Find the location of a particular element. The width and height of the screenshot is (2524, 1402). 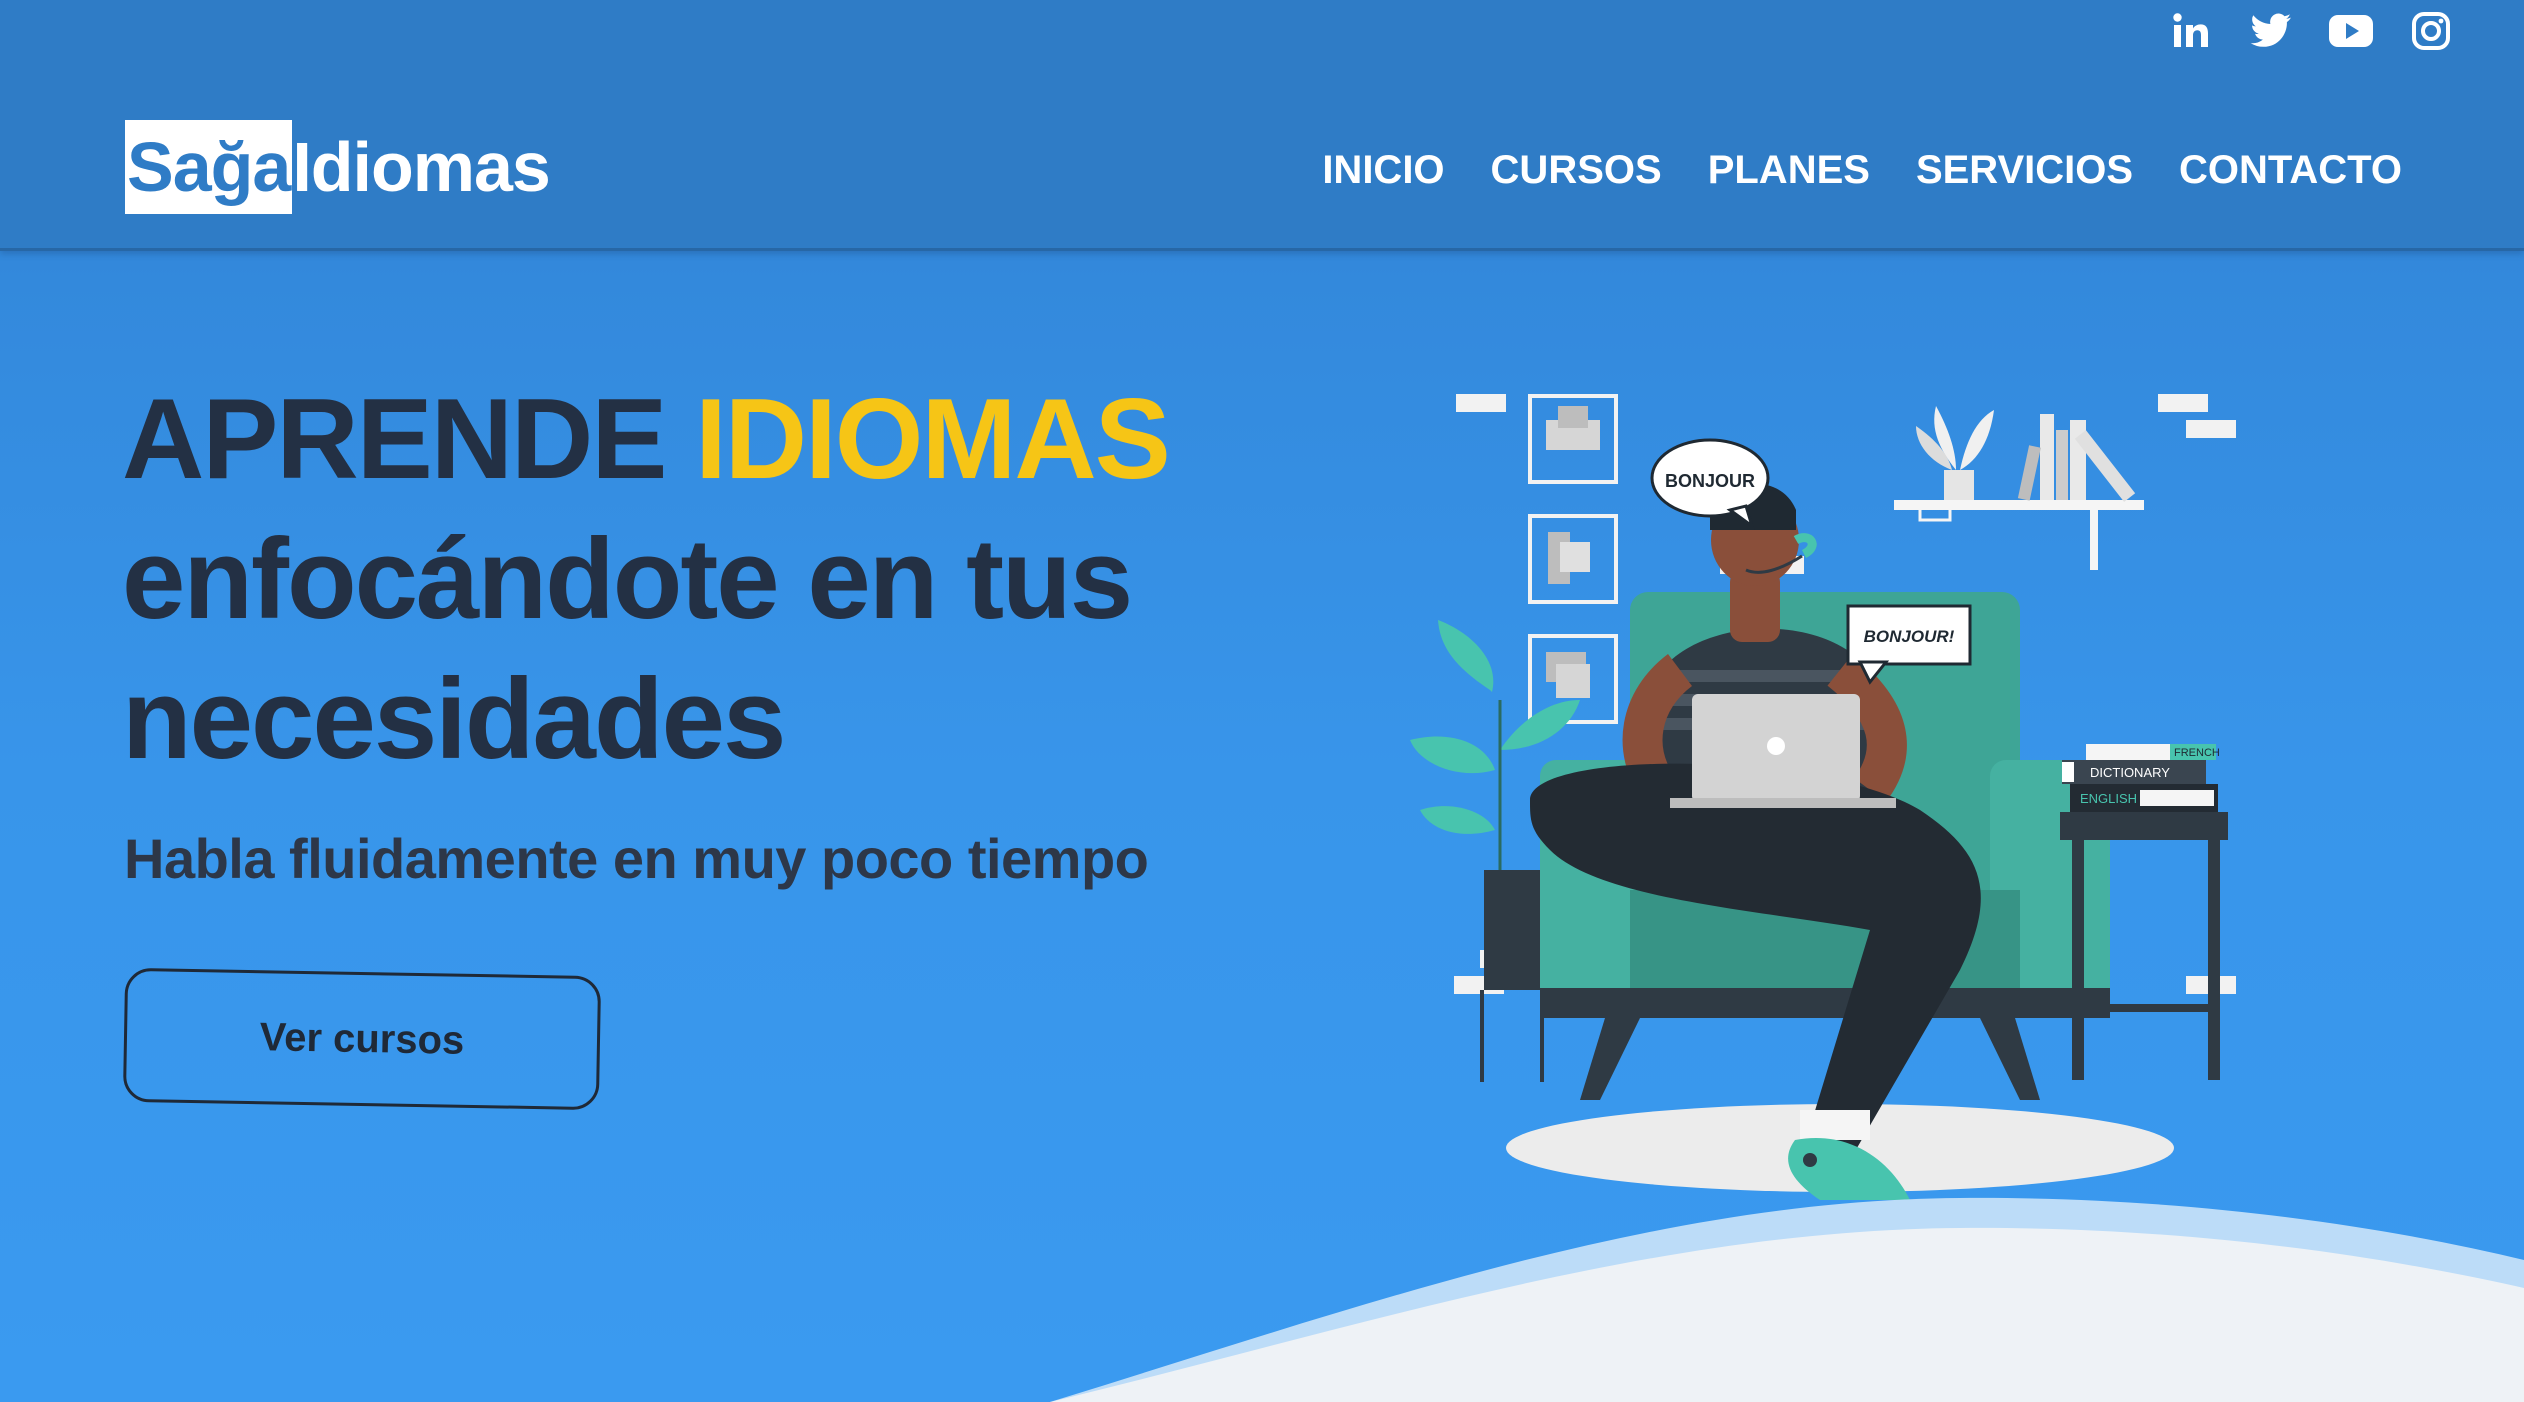

linkedin-icon is located at coordinates (2191, 31).